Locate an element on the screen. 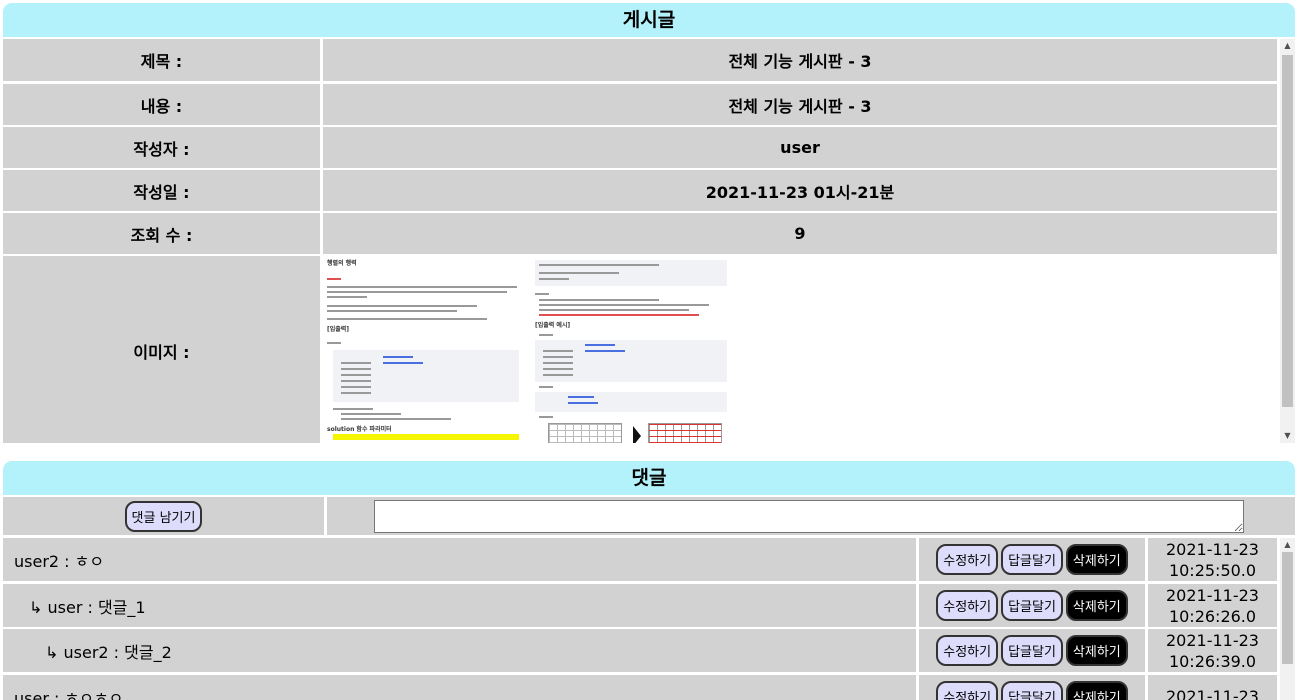 The width and height of the screenshot is (1301, 700). comment-input-row: 댓글 남기기 is located at coordinates (649, 516).